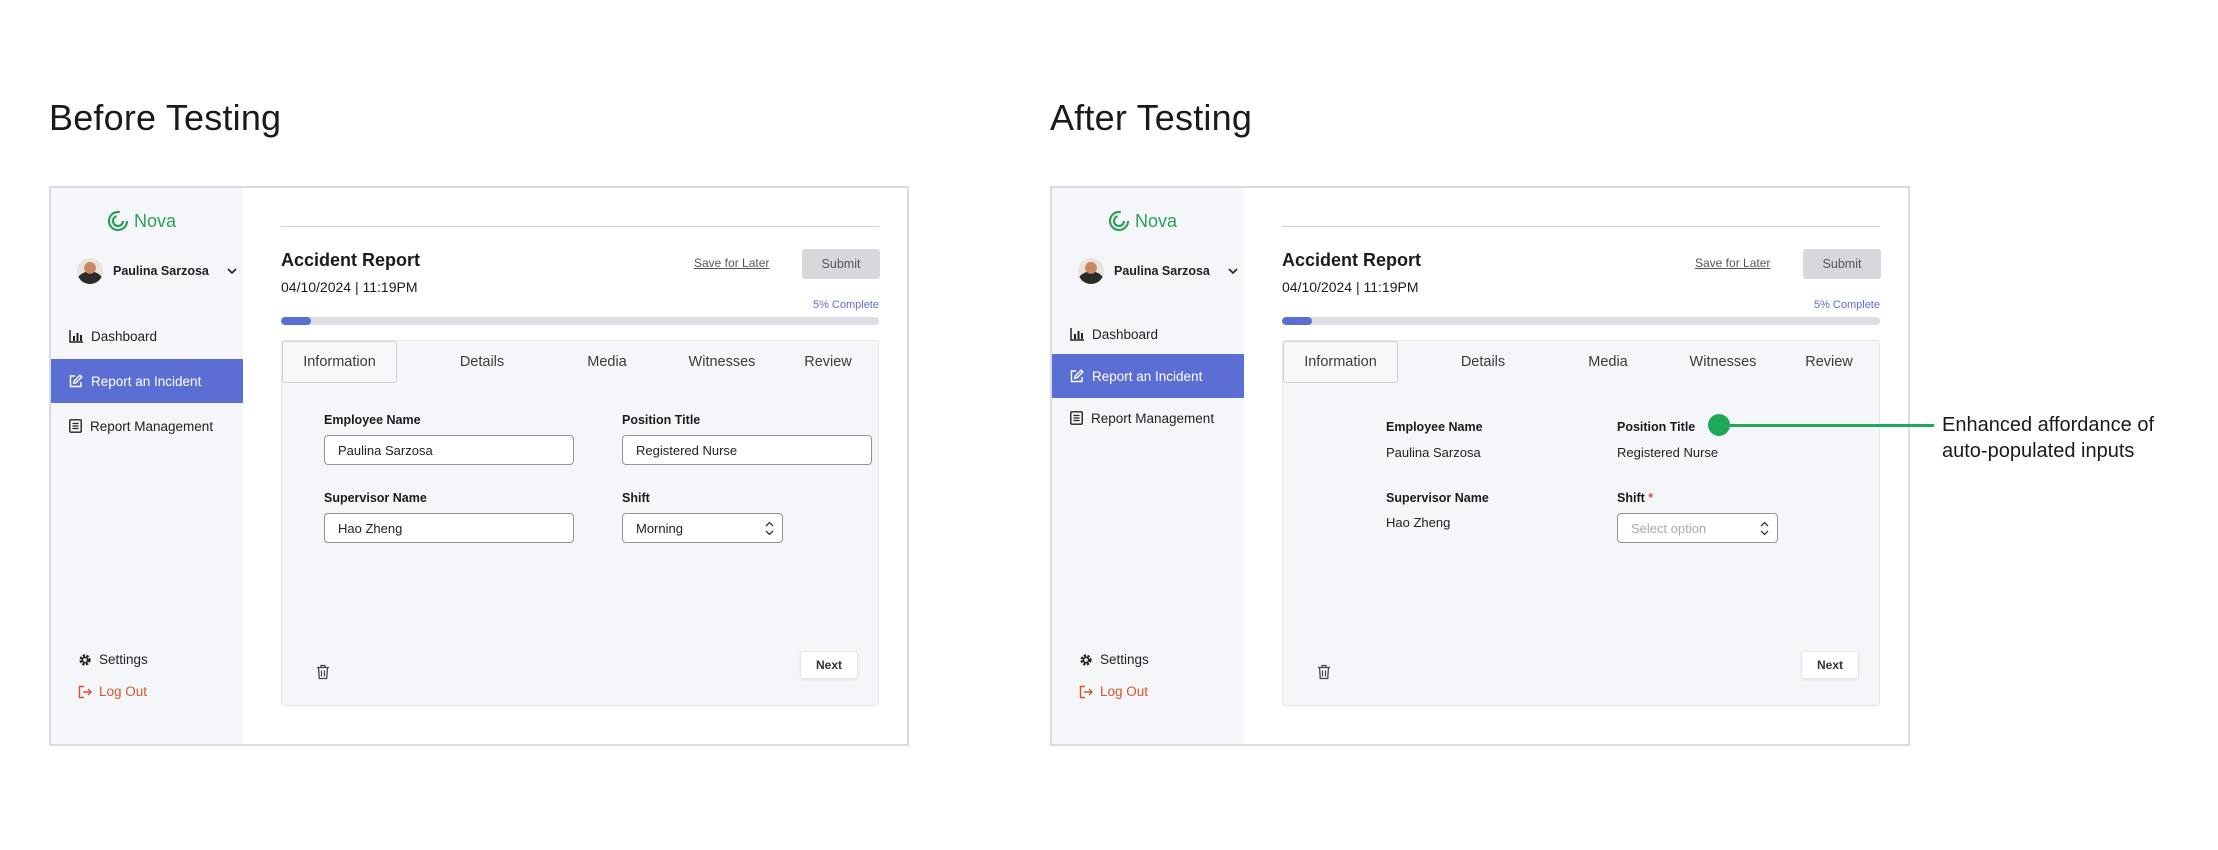 This screenshot has height=850, width=2218. What do you see at coordinates (659, 528) in the screenshot?
I see `shift-value: Morning` at bounding box center [659, 528].